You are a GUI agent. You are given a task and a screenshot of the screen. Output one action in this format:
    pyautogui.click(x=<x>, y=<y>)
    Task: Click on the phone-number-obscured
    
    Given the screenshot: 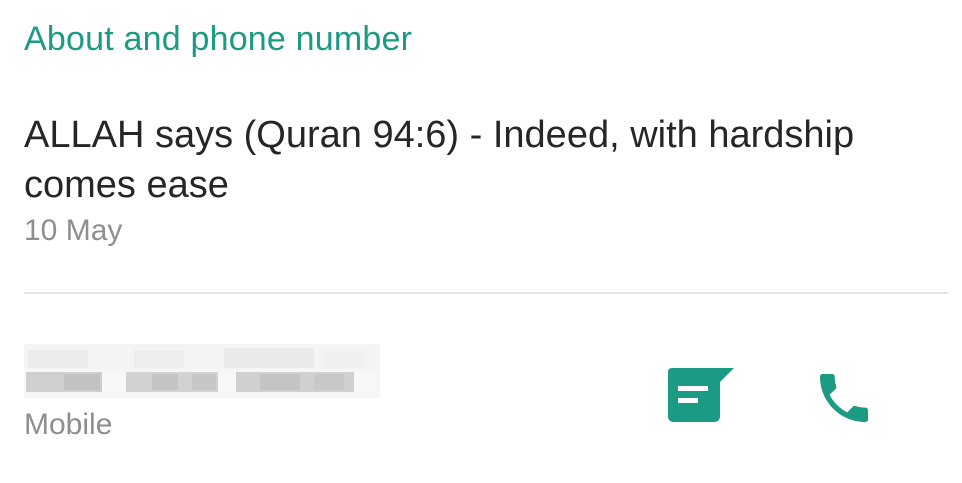 What is the action you would take?
    pyautogui.click(x=202, y=371)
    